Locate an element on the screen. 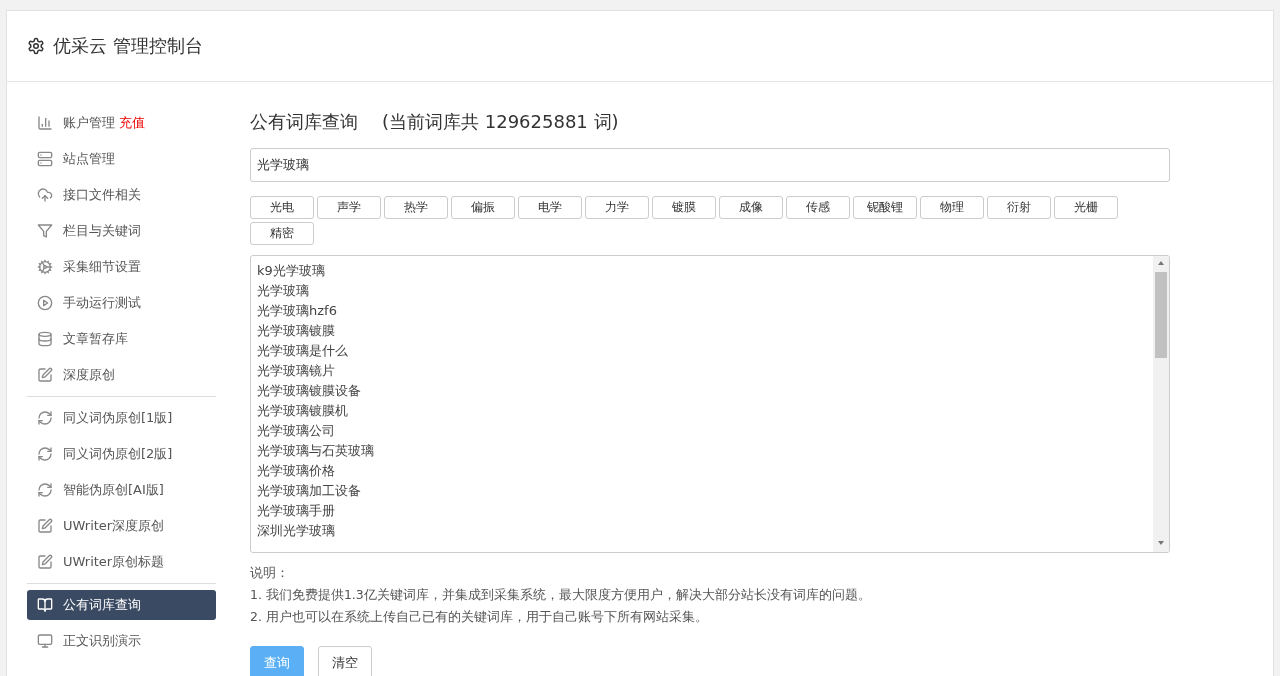 The height and width of the screenshot is (676, 1280). item-label: 公有词库查询 is located at coordinates (102, 605).